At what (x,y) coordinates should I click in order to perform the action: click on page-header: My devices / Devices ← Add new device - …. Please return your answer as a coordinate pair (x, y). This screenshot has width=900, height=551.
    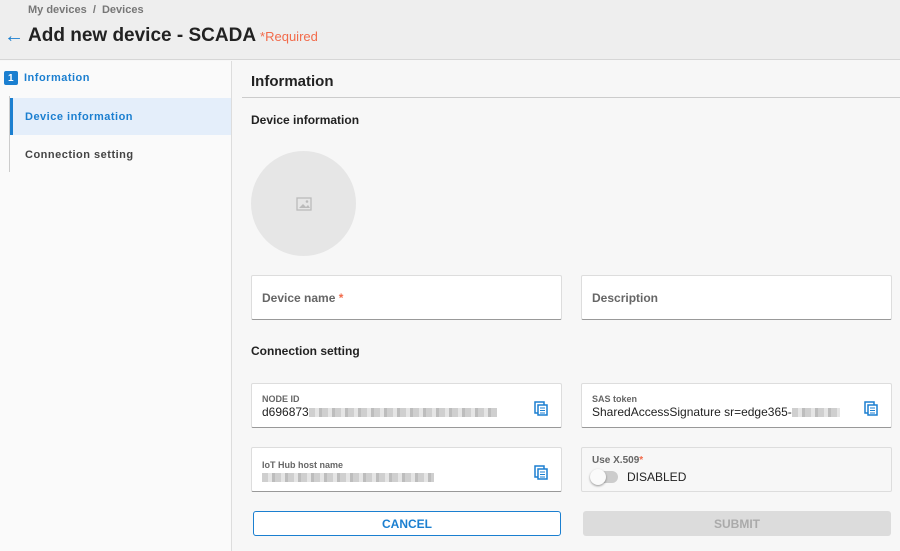
    Looking at the image, I should click on (450, 30).